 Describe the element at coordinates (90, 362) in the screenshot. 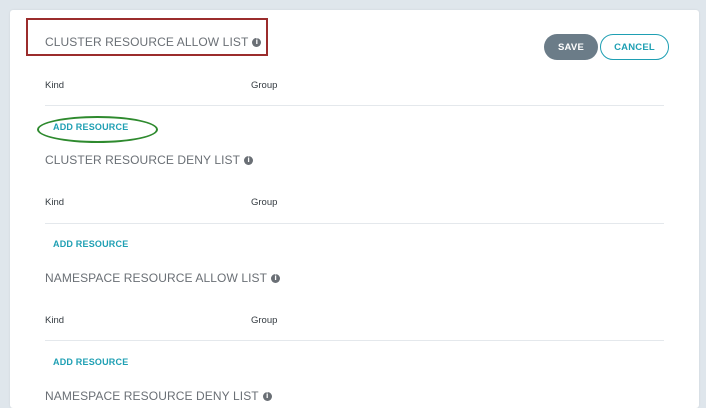

I see `add-resource-button-namespace-allow: ADD RESOURCE` at that location.